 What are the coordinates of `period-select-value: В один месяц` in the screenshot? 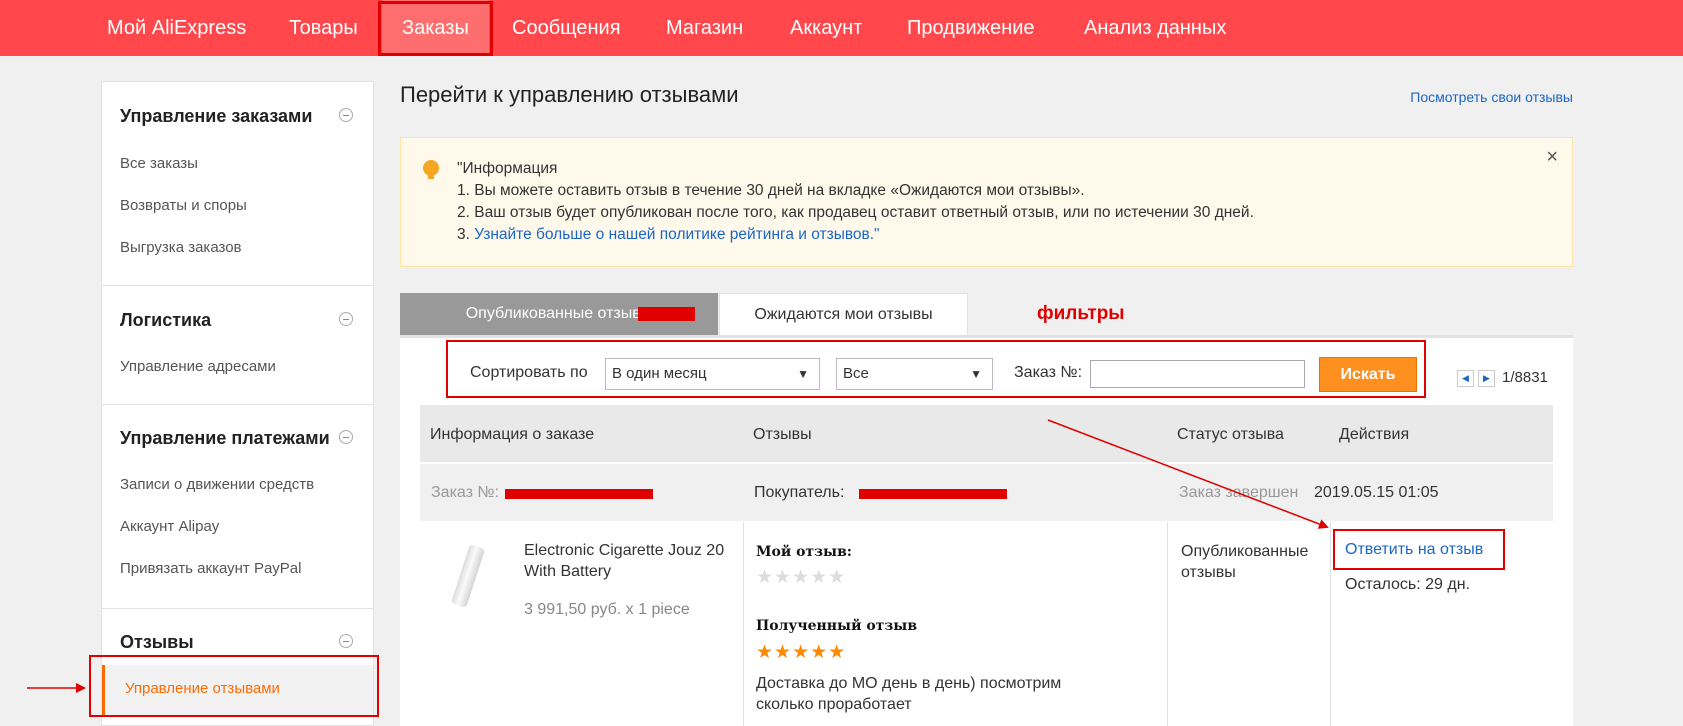 It's located at (659, 373).